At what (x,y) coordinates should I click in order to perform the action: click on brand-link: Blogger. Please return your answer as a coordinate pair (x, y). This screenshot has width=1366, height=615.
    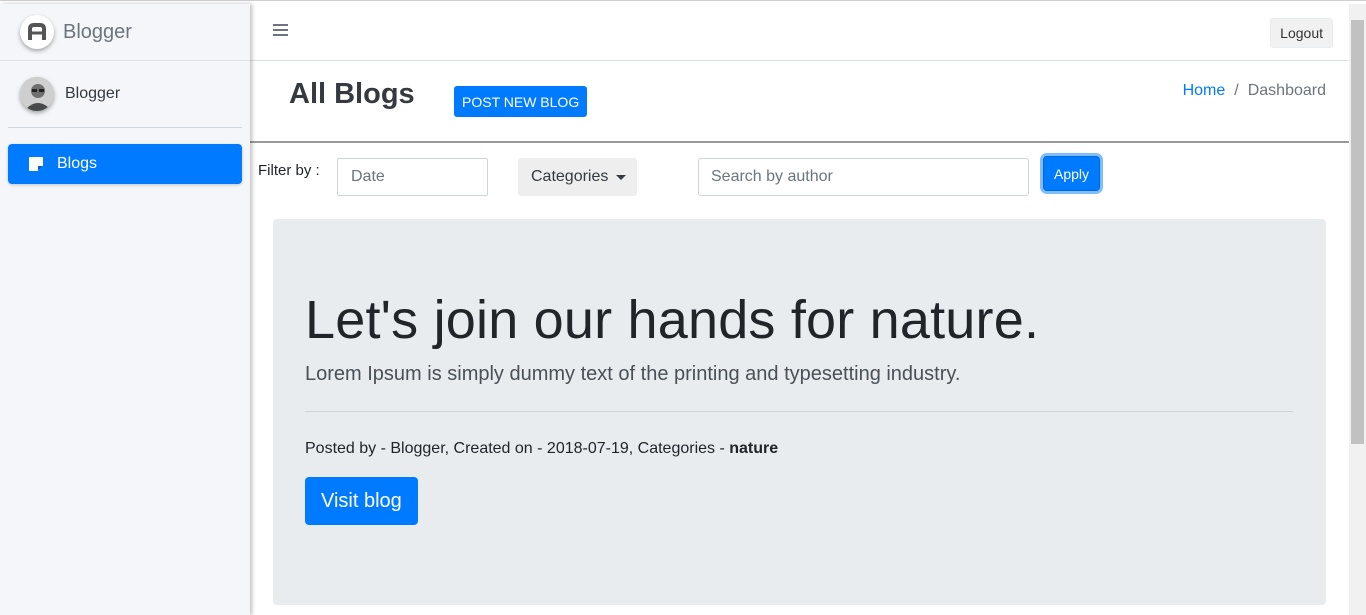
    Looking at the image, I should click on (125, 32).